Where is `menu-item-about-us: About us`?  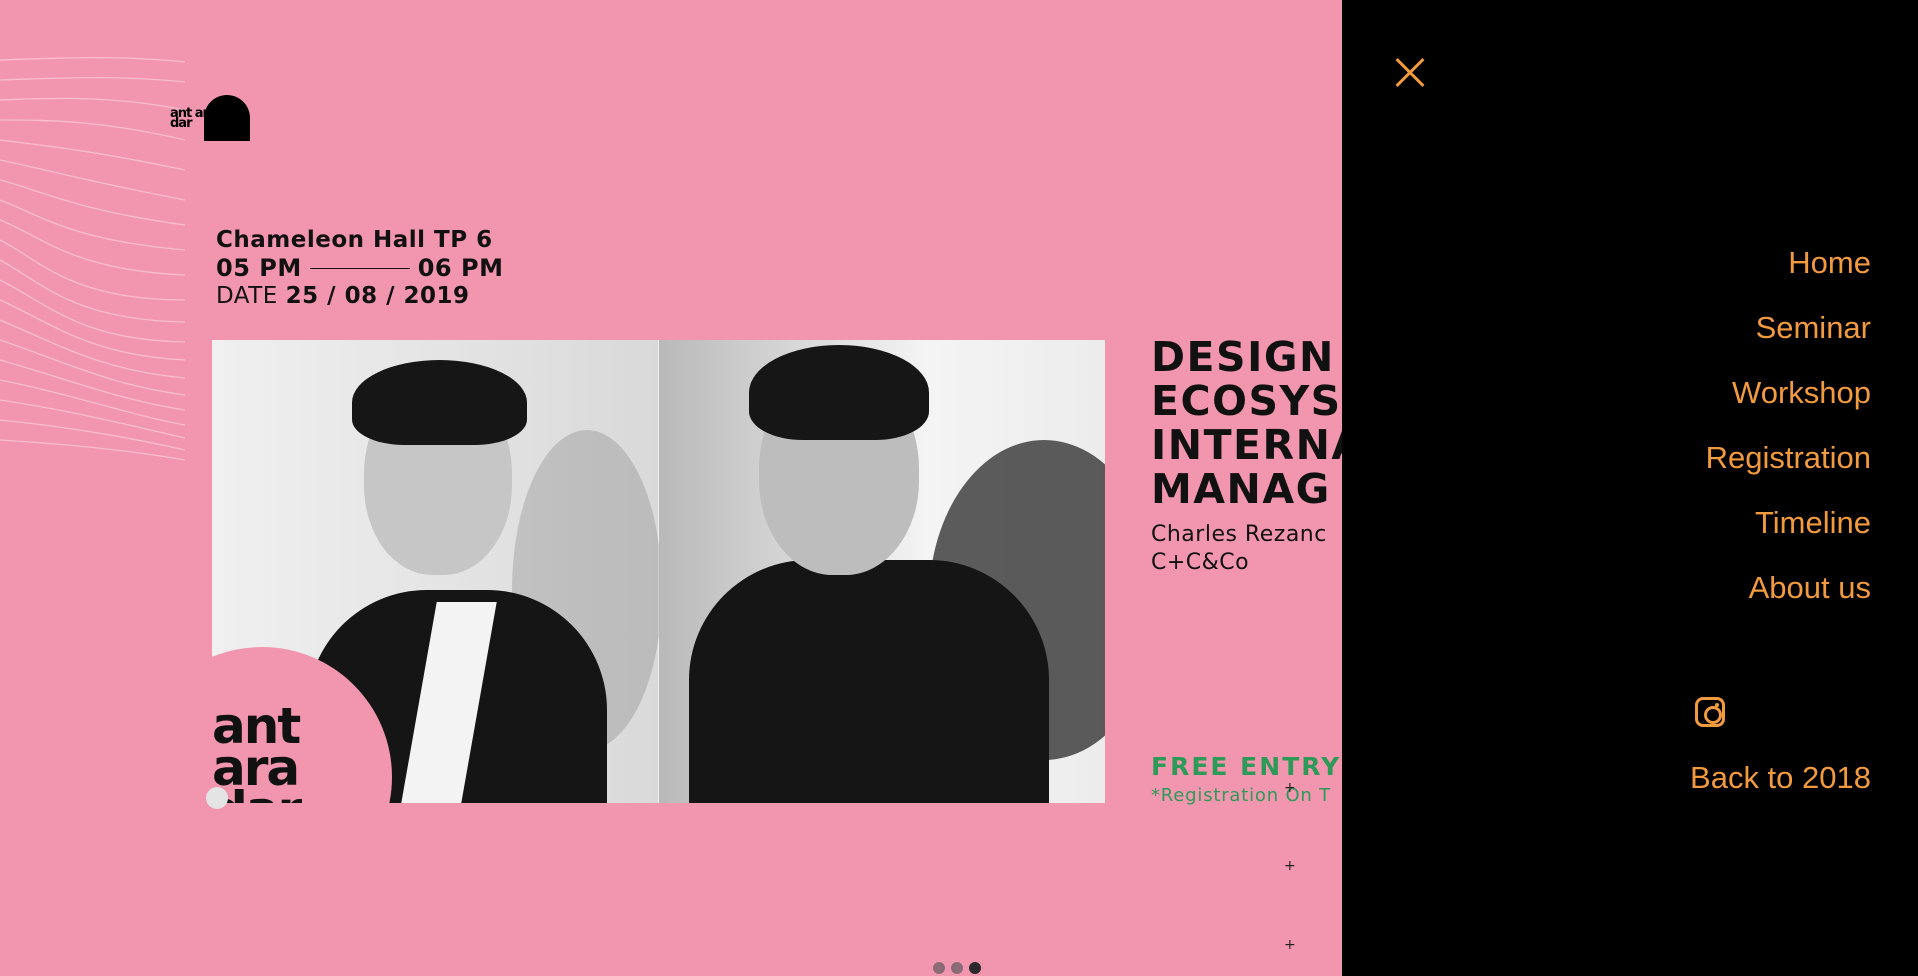
menu-item-about-us: About us is located at coordinates (1788, 587).